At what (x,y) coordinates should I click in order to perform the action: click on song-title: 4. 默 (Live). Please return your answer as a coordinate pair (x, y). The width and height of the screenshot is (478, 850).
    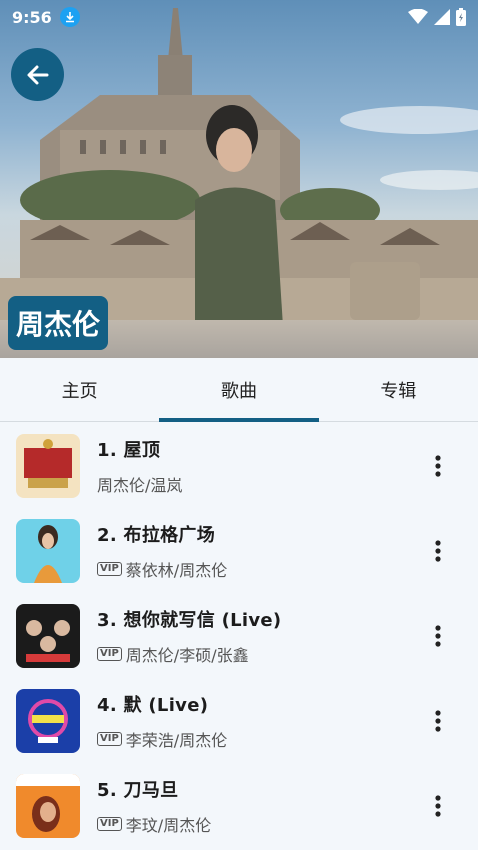
    Looking at the image, I should click on (153, 705).